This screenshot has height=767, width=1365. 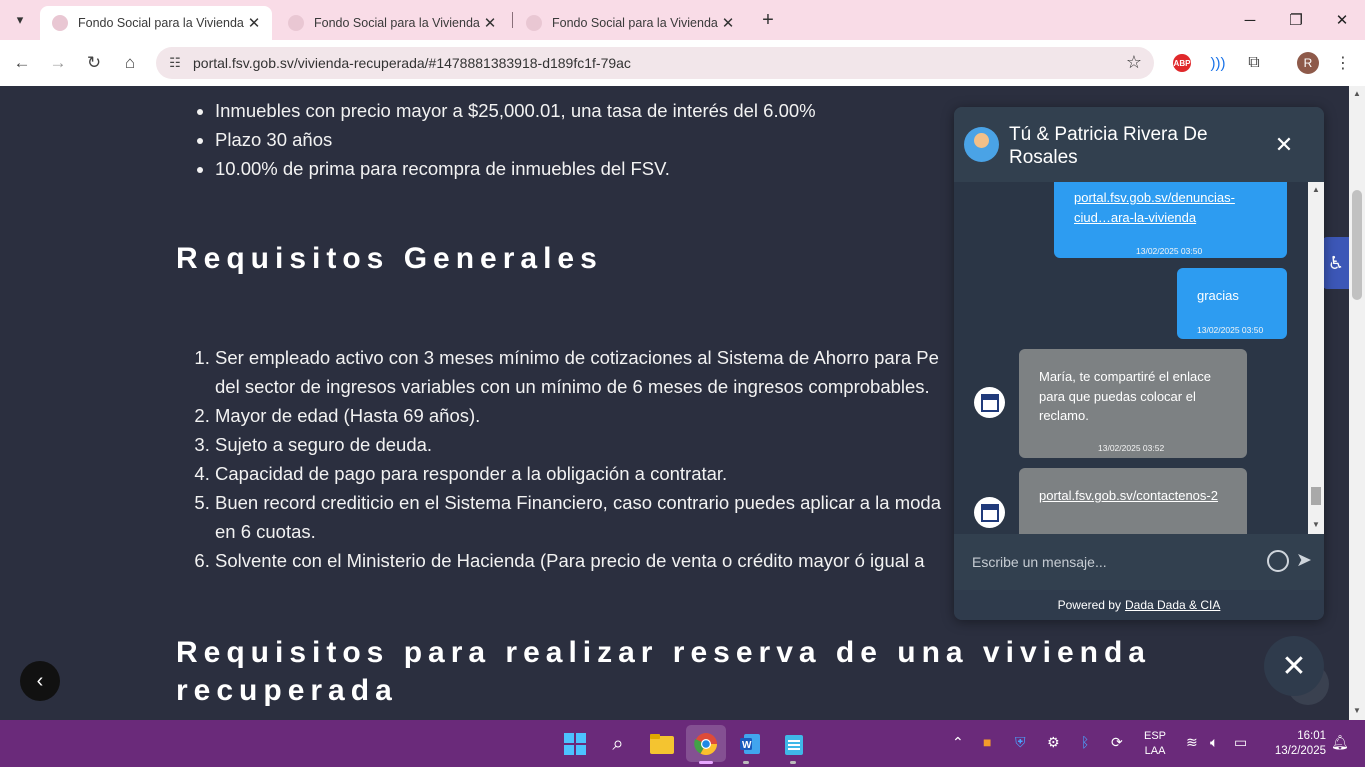 What do you see at coordinates (1053, 742) in the screenshot?
I see `network-tool-icon: ⚙` at bounding box center [1053, 742].